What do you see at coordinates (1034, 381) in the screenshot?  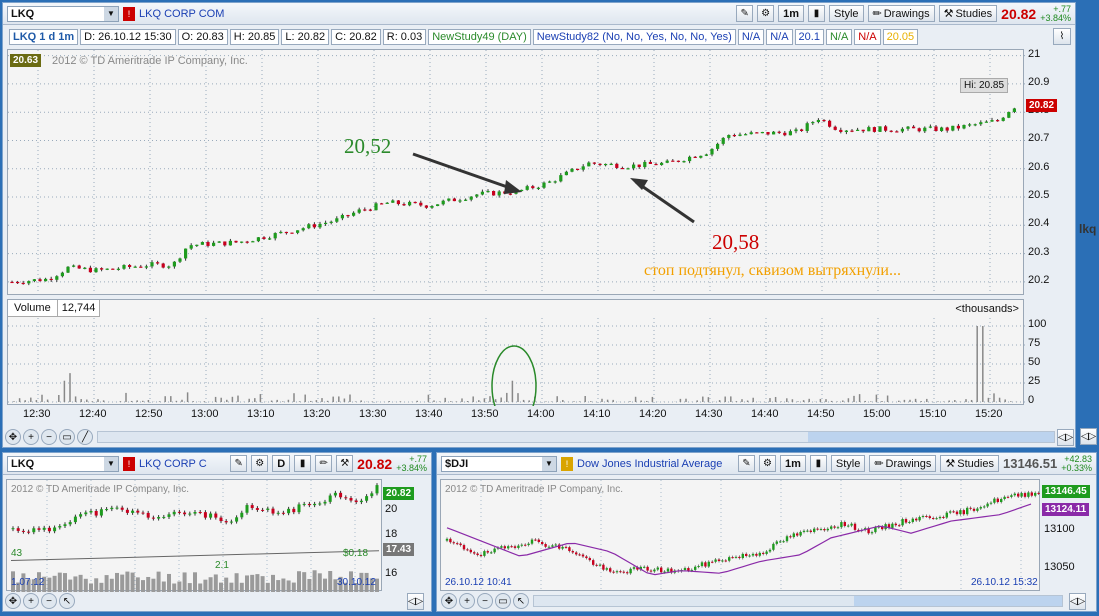 I see `volume-tick: 25` at bounding box center [1034, 381].